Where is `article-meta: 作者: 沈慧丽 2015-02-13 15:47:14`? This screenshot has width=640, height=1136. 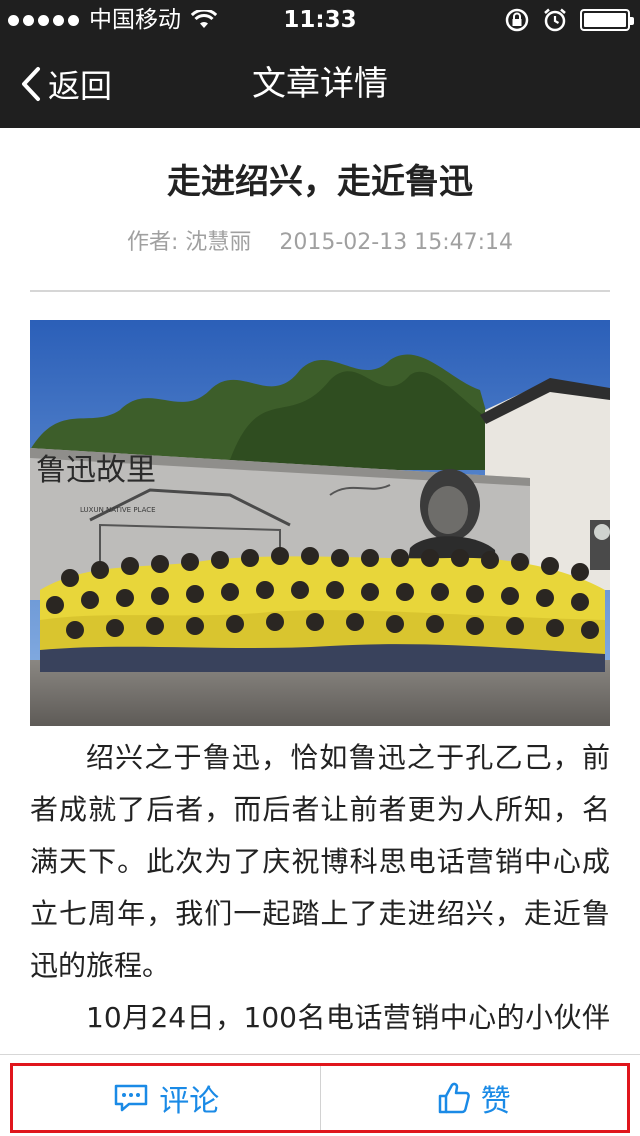 article-meta: 作者: 沈慧丽 2015-02-13 15:47:14 is located at coordinates (320, 240).